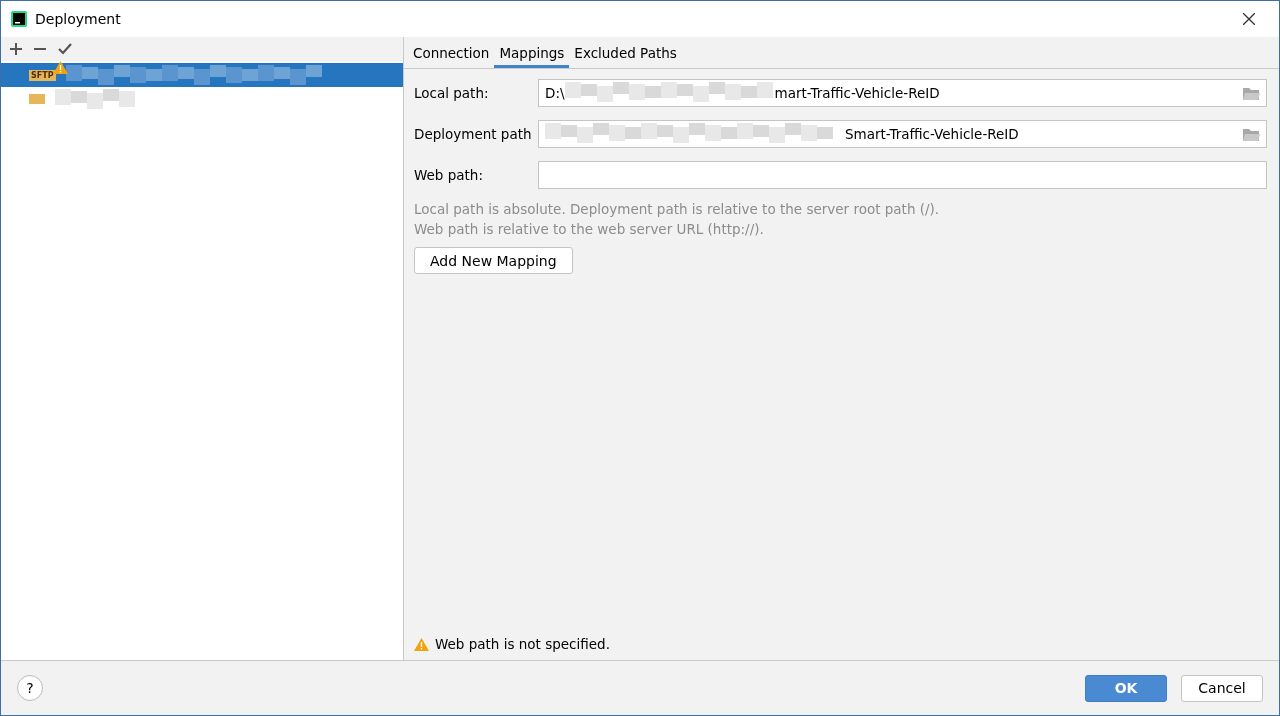 This screenshot has height=716, width=1280. I want to click on hint-text: Web path is relative to the web server URL (http://)., so click(589, 229).